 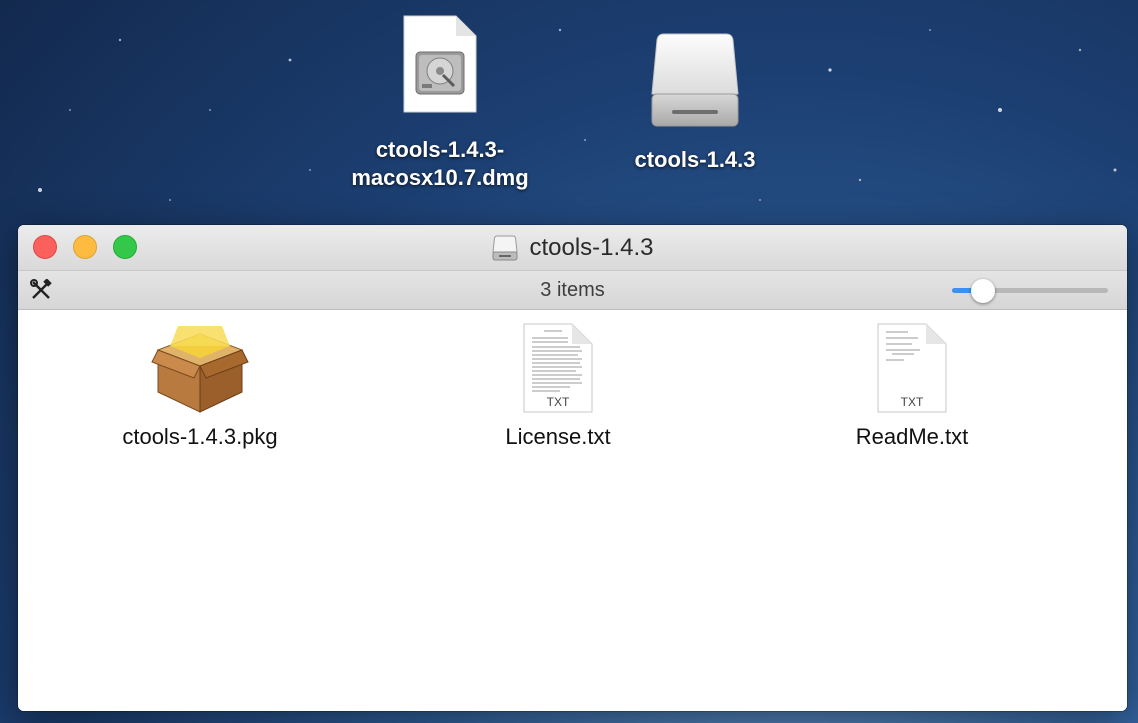 I want to click on desktop-icon-dmg-label: ctools-1.4.3- macosx10.7.dmg, so click(x=440, y=164).